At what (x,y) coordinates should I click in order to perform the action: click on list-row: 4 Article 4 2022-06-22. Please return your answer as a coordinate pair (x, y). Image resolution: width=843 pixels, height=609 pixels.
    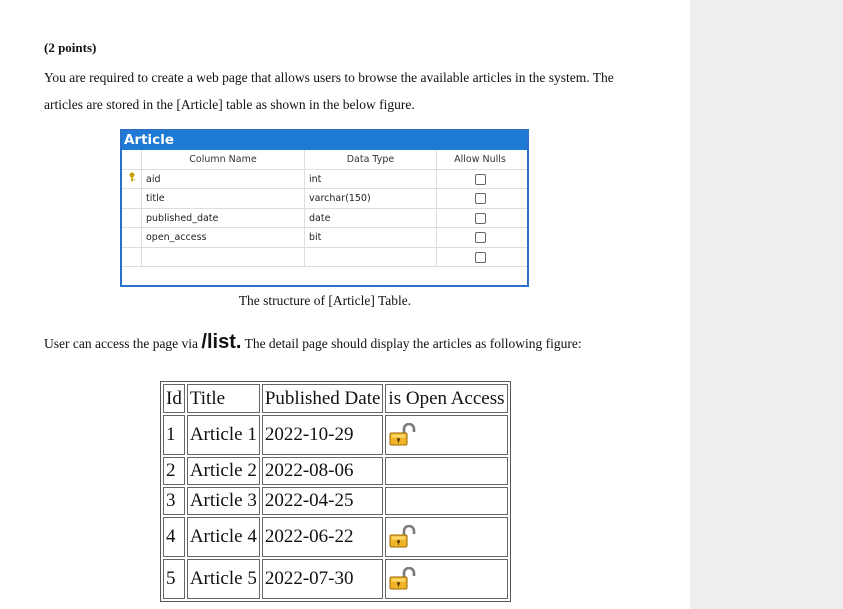
    Looking at the image, I should click on (335, 537).